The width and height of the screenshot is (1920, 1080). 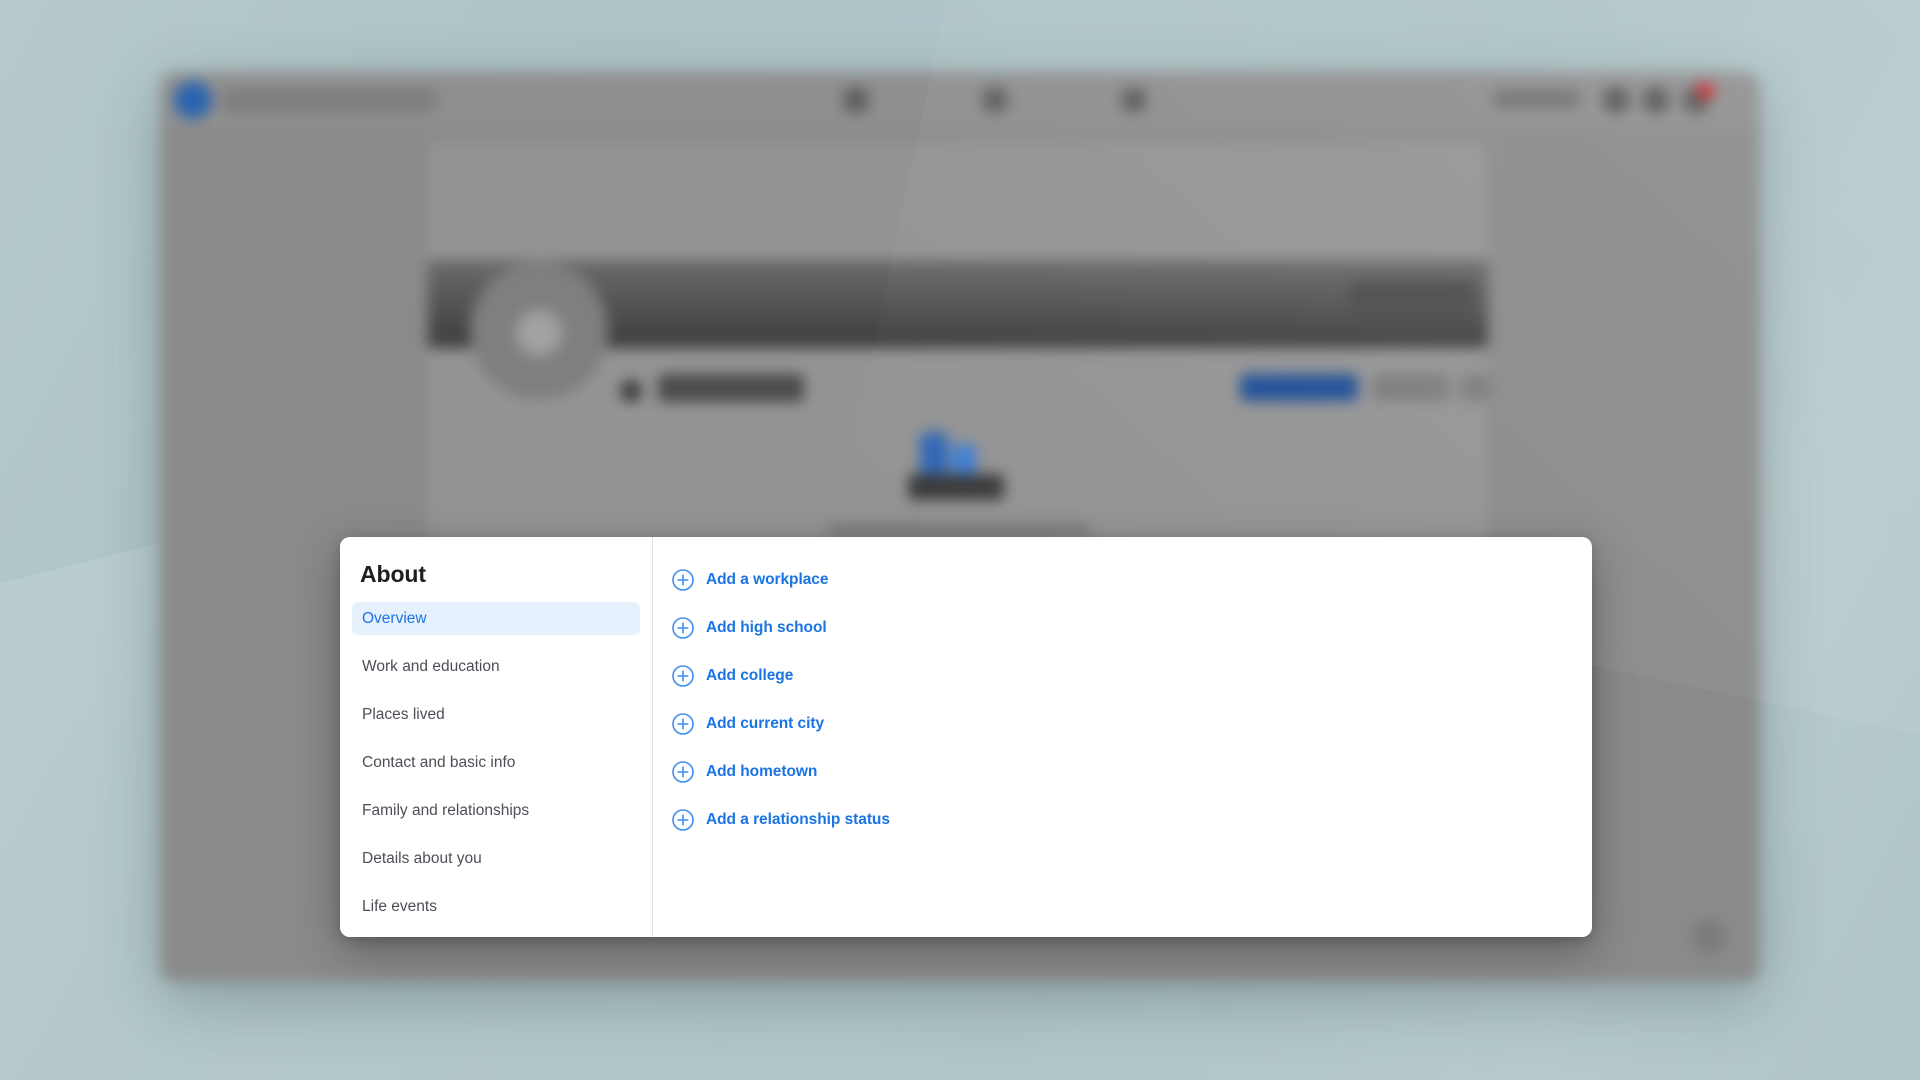 I want to click on more-options-button, so click(x=1475, y=387).